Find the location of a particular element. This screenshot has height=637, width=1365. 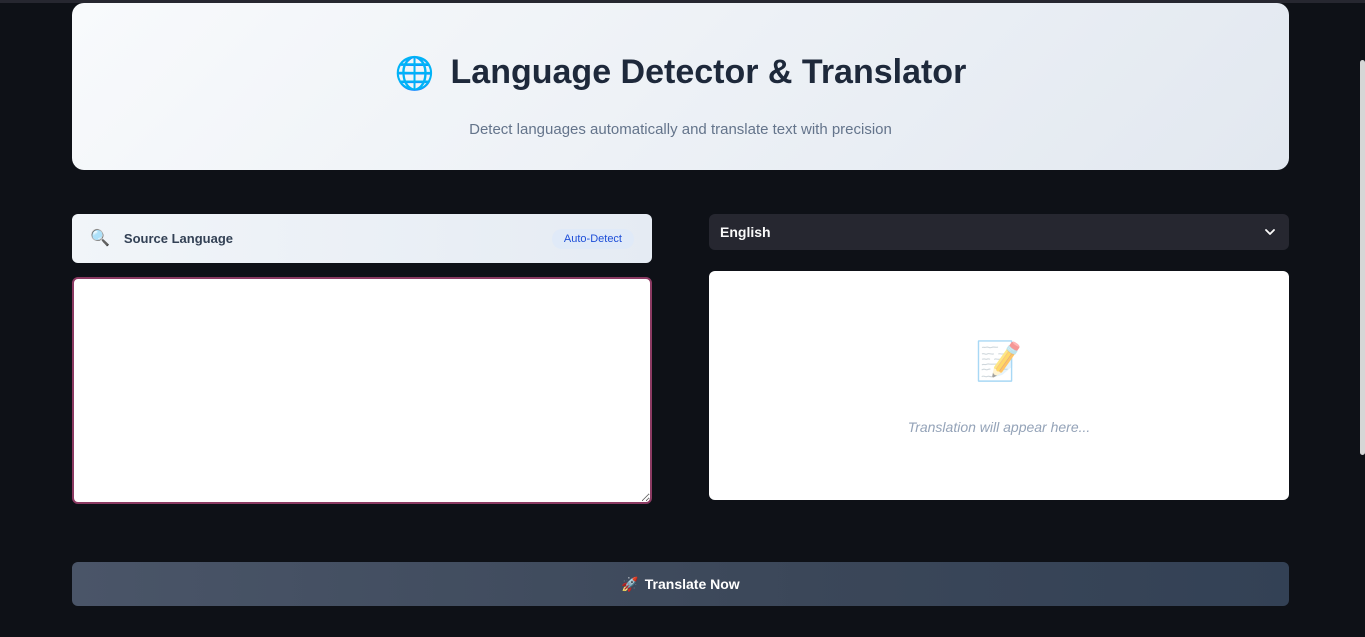

source-text-input is located at coordinates (362, 390).